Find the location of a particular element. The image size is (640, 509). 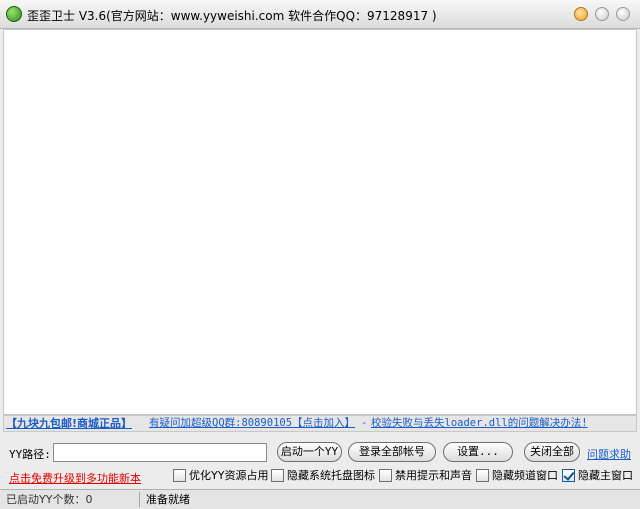

checkbox-label: 禁用提示和声音 is located at coordinates (433, 475).